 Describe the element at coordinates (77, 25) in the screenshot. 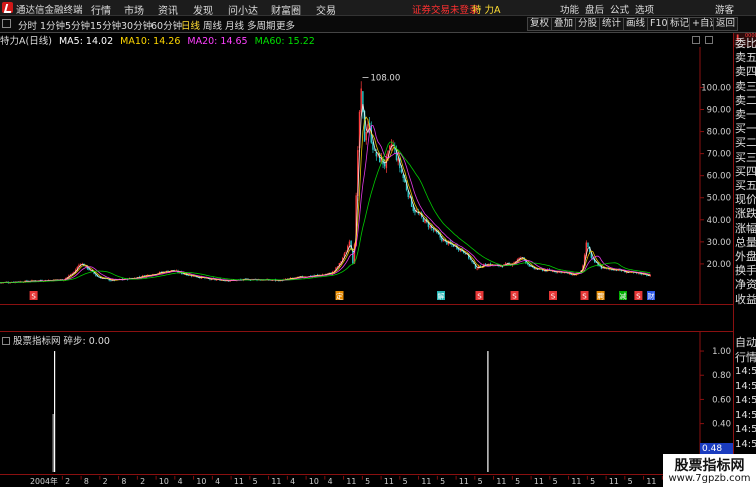

I see `period-5min: 5分钟` at that location.